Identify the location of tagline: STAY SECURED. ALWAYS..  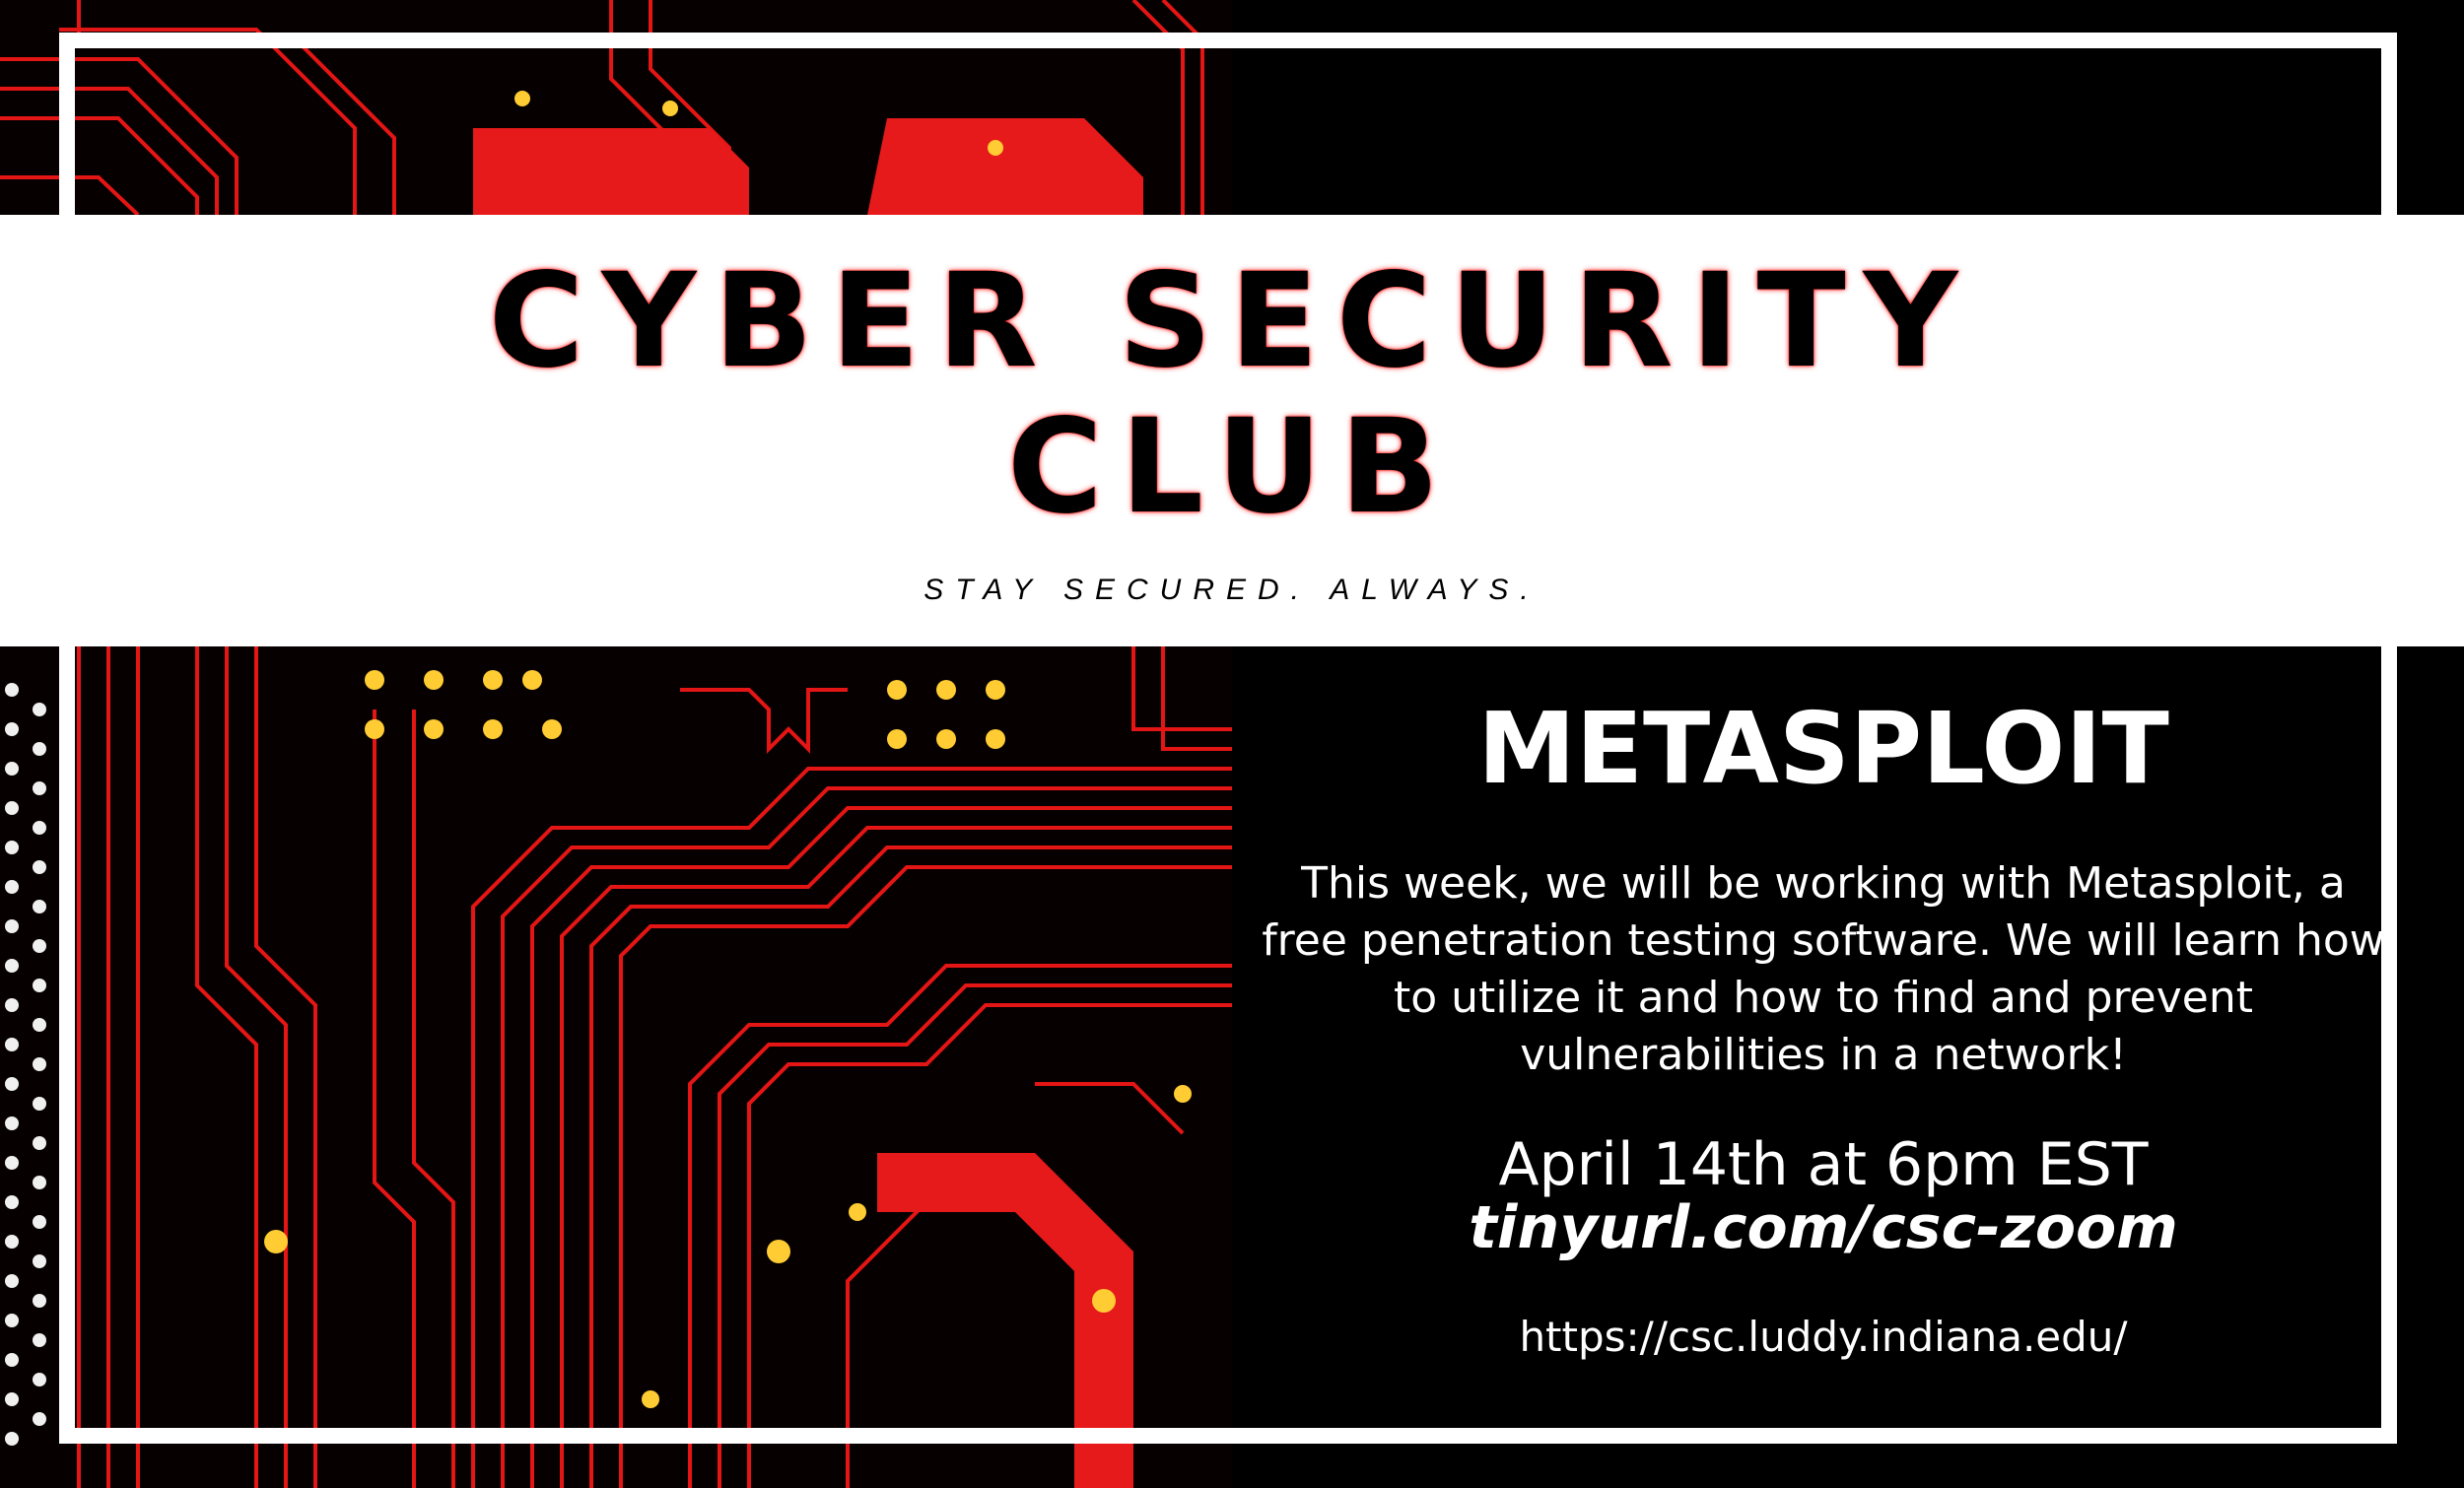
(1232, 590).